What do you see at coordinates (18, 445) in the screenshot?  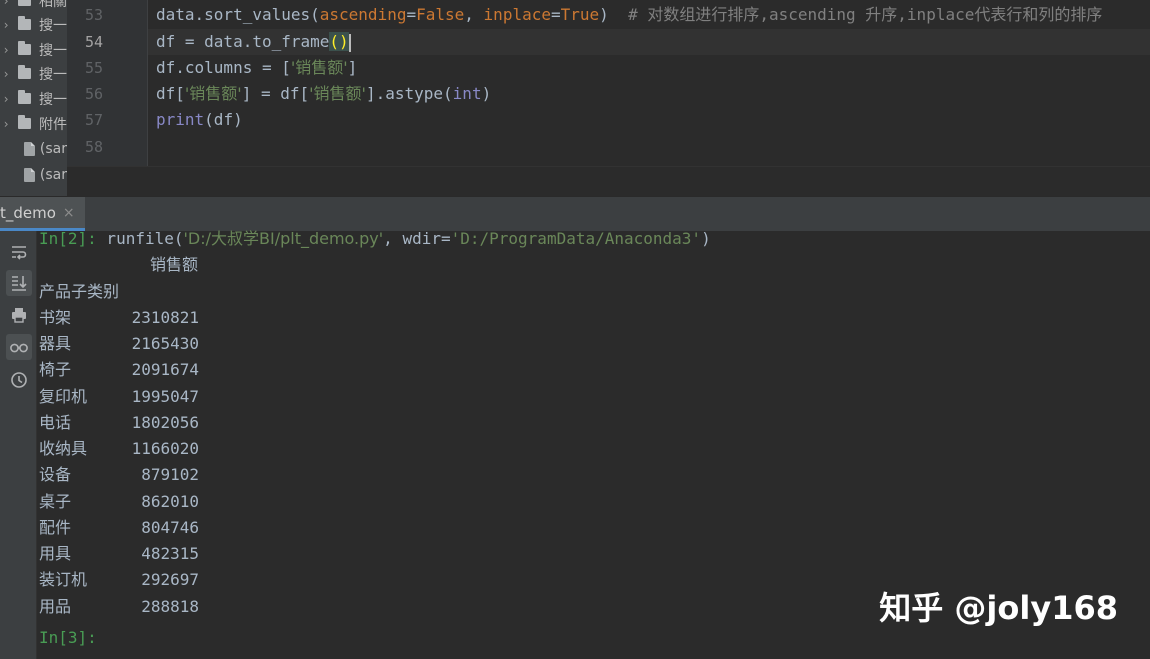 I see `console-toolbar` at bounding box center [18, 445].